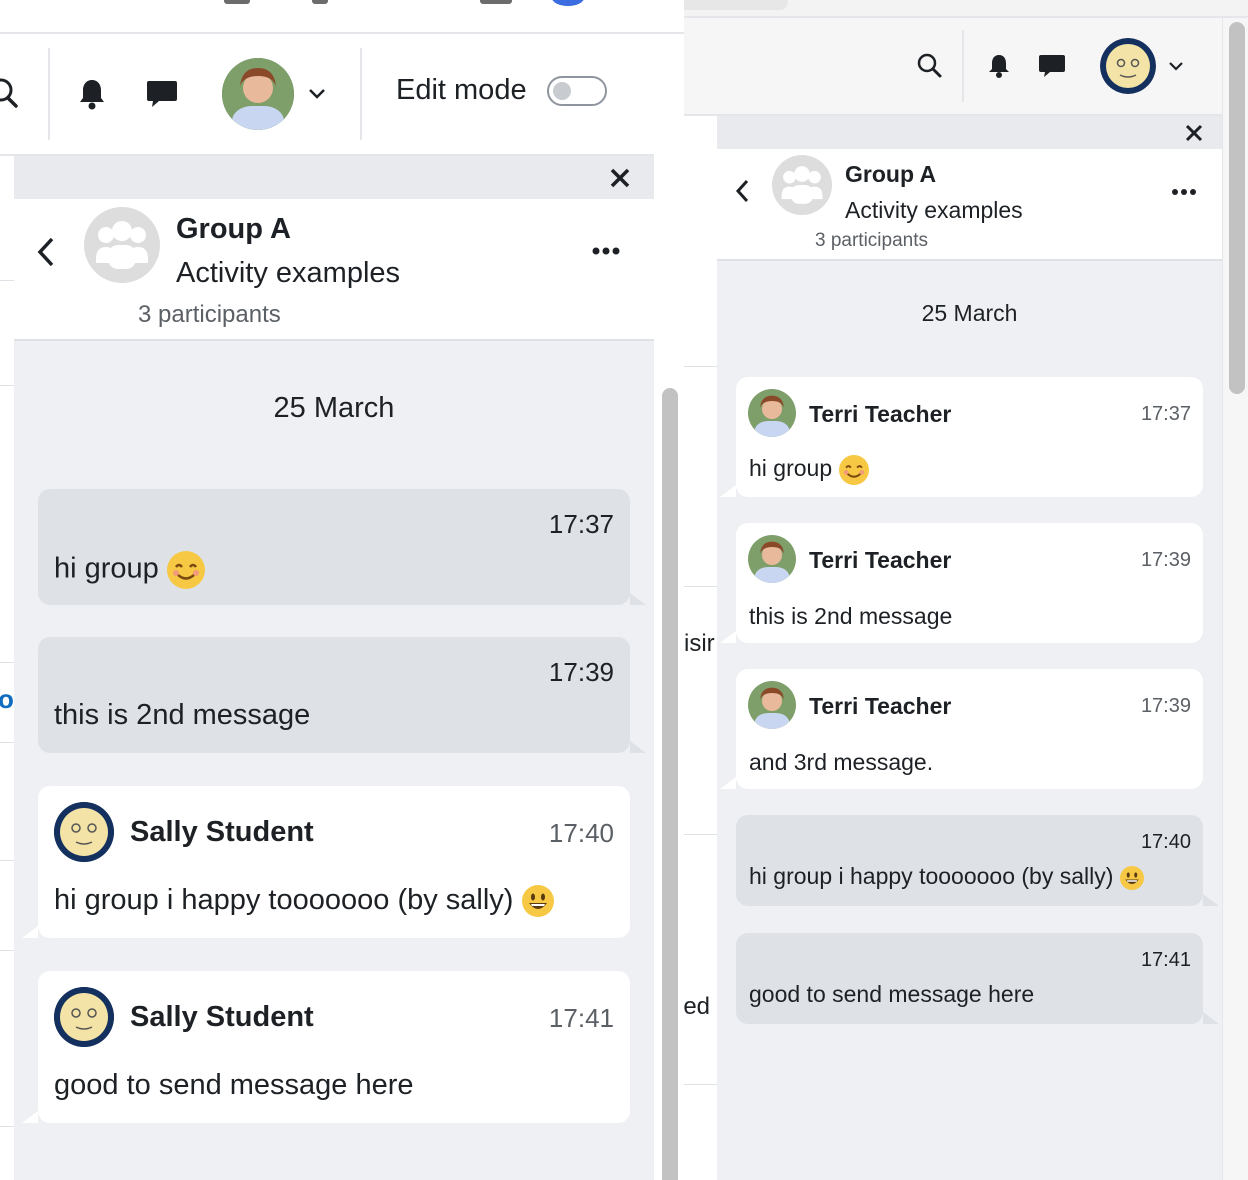 The height and width of the screenshot is (1180, 1248). I want to click on message-bubble: 17:37 hi group, so click(342, 547).